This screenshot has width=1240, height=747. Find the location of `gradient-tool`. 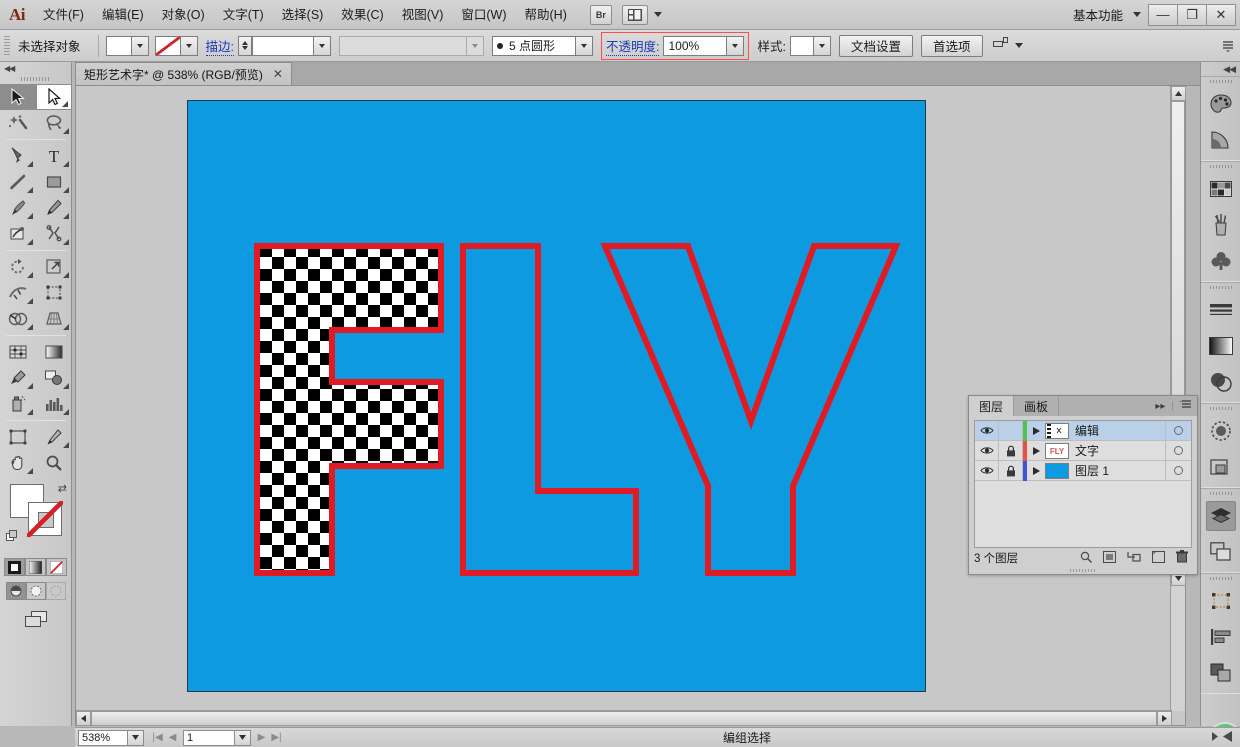

gradient-tool is located at coordinates (54, 352).